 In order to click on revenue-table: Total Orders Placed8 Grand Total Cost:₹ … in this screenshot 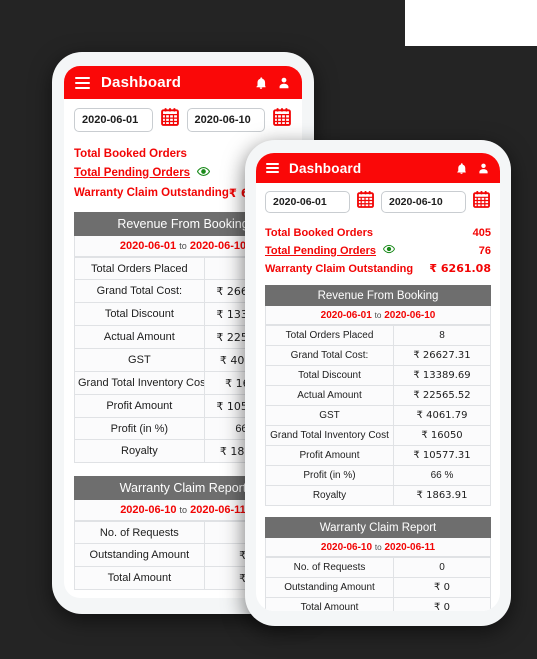, I will do `click(378, 415)`.